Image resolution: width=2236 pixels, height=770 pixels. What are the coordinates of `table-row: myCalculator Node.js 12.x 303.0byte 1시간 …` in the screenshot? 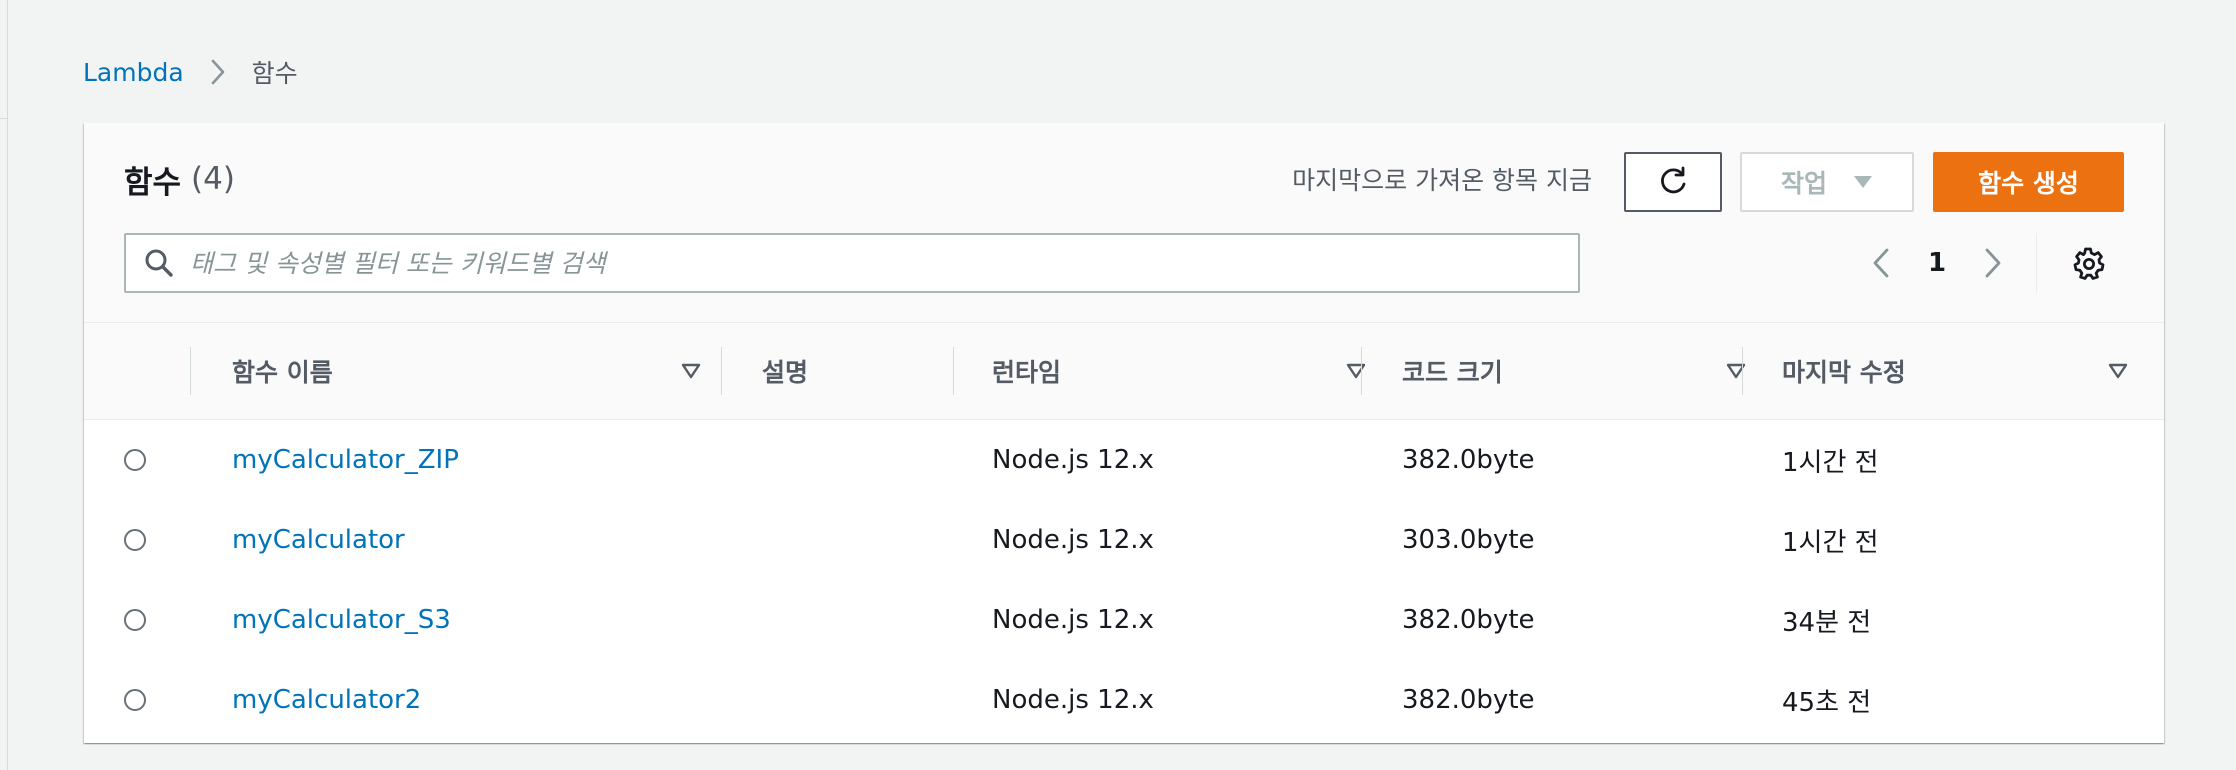 It's located at (1124, 540).